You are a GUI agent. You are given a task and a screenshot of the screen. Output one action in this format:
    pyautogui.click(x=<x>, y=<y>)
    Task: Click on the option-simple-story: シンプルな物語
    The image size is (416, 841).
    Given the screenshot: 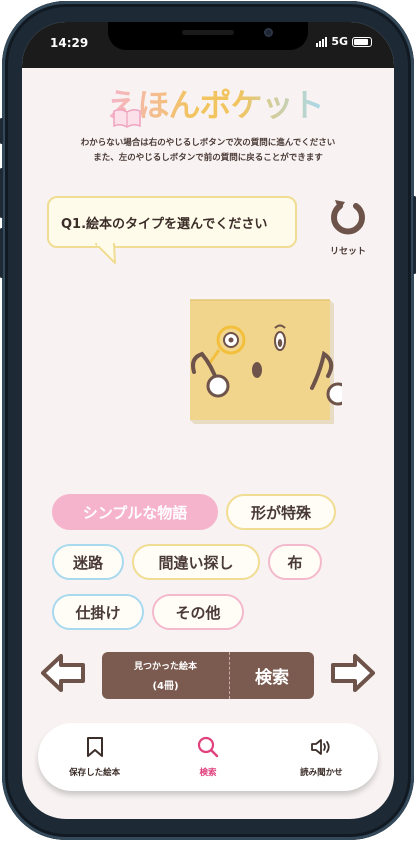 What is the action you would take?
    pyautogui.click(x=135, y=512)
    